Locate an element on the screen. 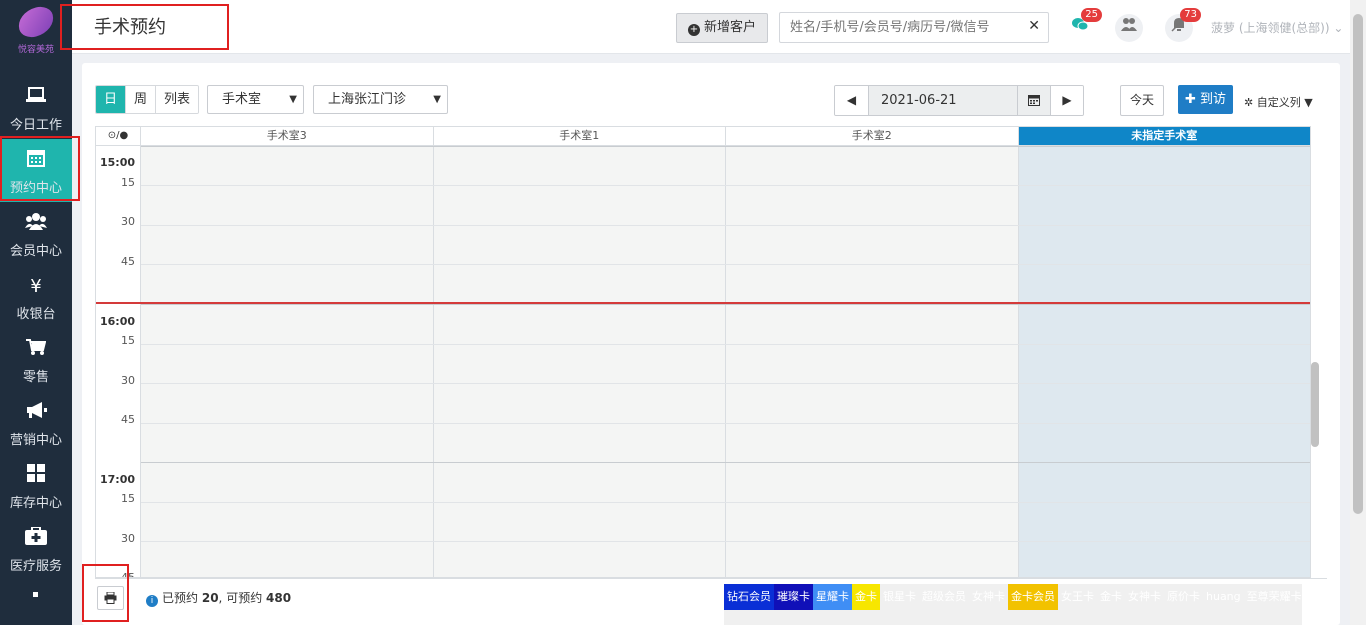 Image resolution: width=1366 pixels, height=625 pixels. sidebar-item-today-work: 今日工作 is located at coordinates (36, 107).